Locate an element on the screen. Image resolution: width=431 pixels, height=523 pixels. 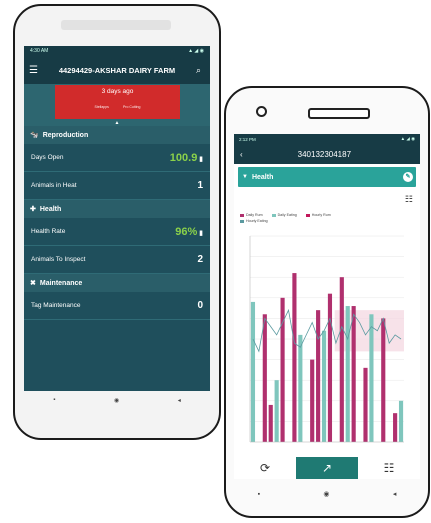
medical-bag-icon: ✚ is located at coordinates (33, 209).